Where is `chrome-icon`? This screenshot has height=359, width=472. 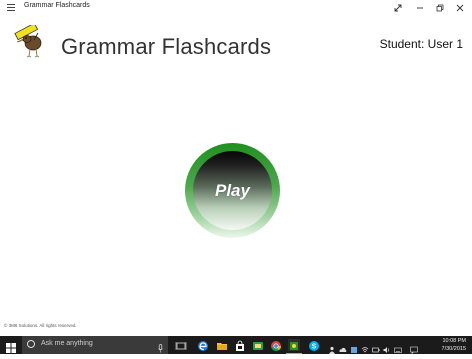
chrome-icon is located at coordinates (276, 345).